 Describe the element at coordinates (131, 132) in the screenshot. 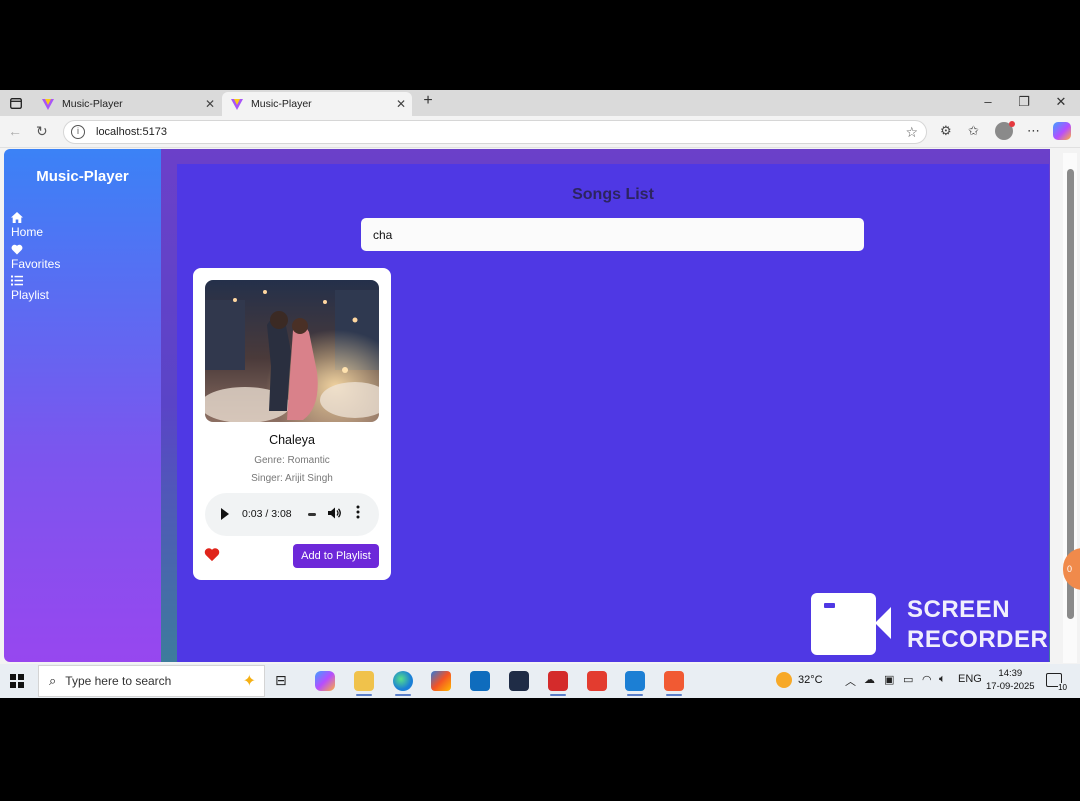

I see `url-text: localhost:5173` at that location.